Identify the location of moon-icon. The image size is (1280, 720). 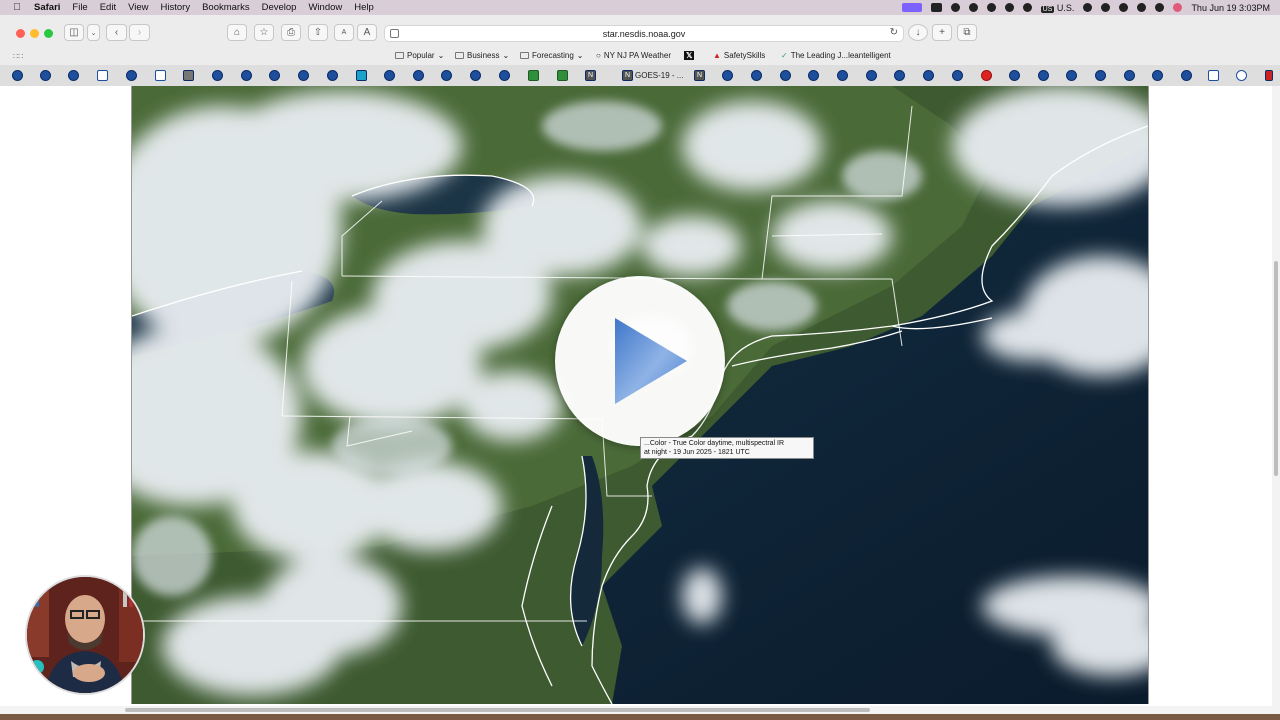
(1009, 7).